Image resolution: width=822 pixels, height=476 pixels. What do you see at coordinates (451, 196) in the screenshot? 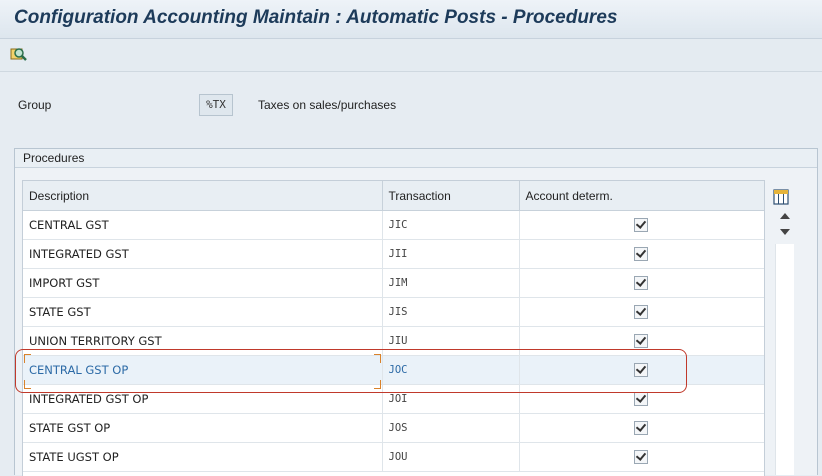
I see `column-header-transaction: Transaction` at bounding box center [451, 196].